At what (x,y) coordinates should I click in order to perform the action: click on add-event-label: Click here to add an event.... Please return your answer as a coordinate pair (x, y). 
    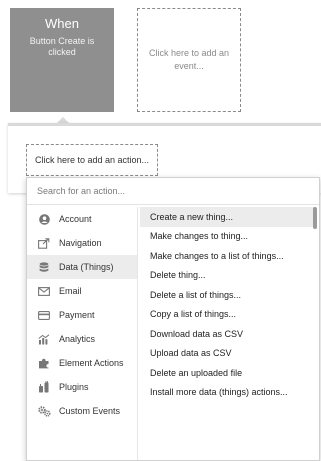
    Looking at the image, I should click on (189, 59).